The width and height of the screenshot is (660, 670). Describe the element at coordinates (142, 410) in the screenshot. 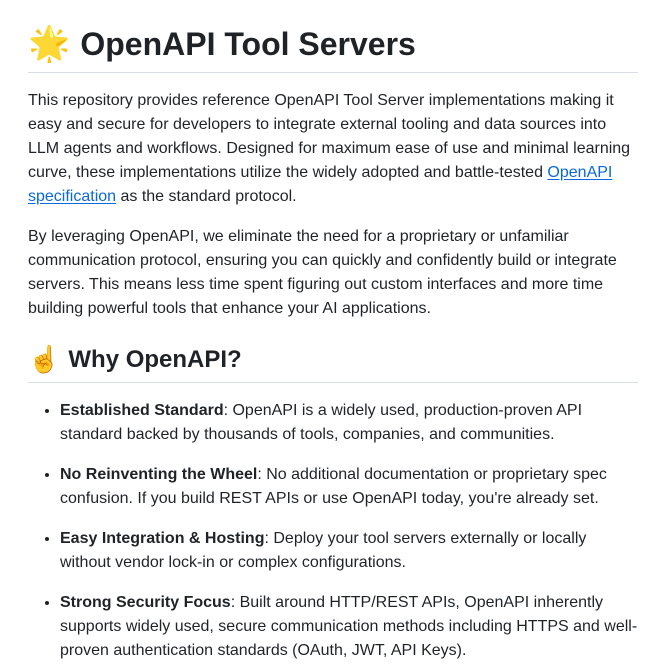

I see `list-item-term: Established Standard` at that location.